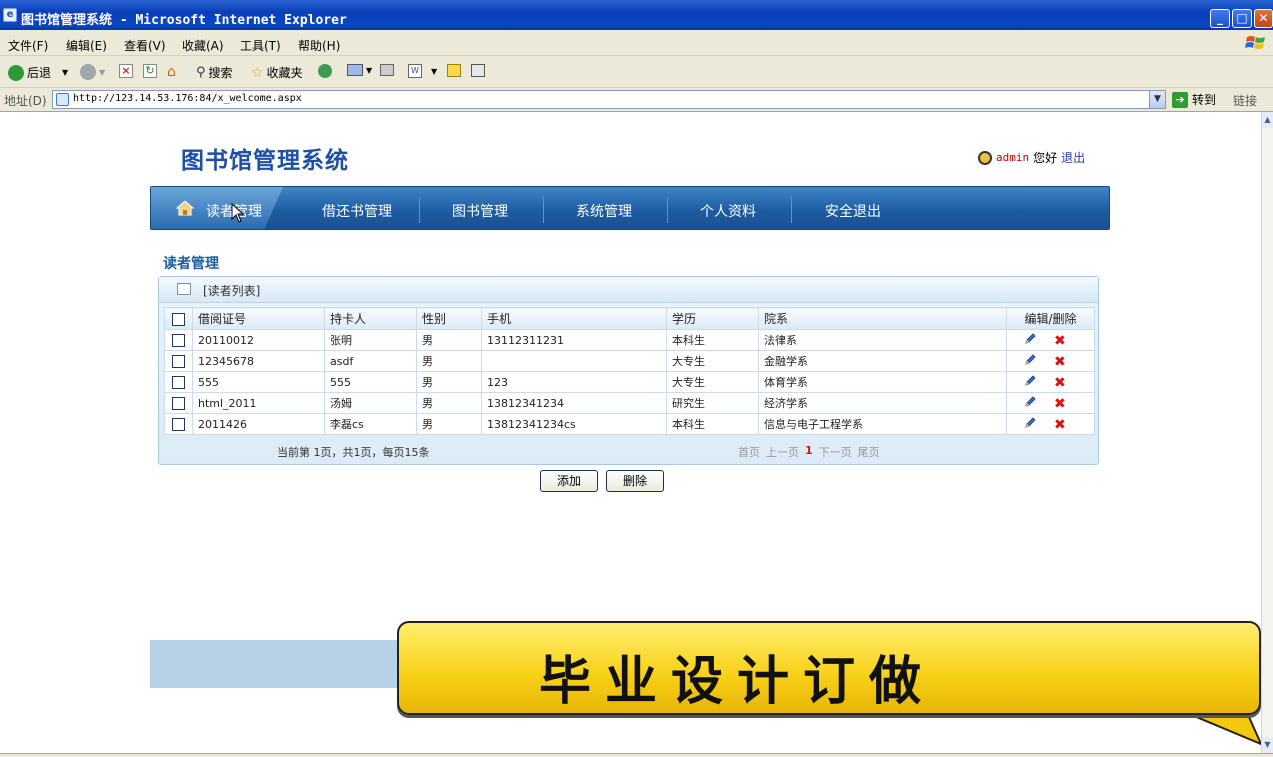  What do you see at coordinates (1045, 158) in the screenshot?
I see `greeting: 您好` at bounding box center [1045, 158].